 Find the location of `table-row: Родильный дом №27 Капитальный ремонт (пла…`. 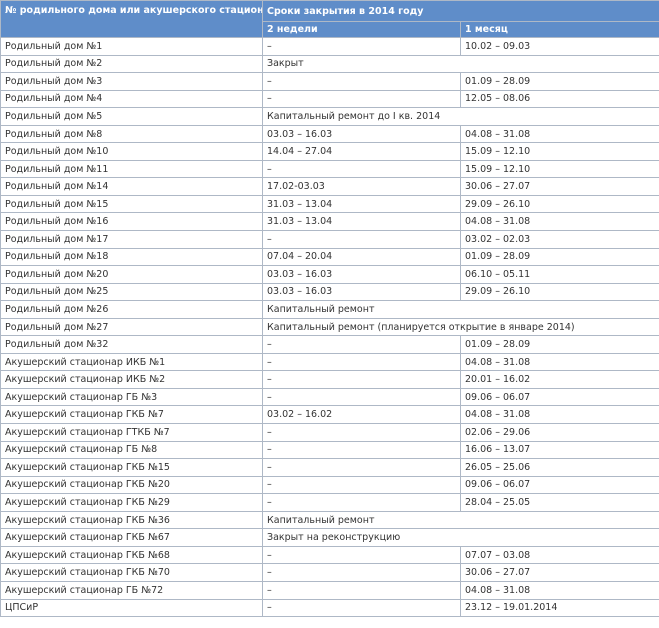

table-row: Родильный дом №27 Капитальный ремонт (пла… is located at coordinates (329, 327).